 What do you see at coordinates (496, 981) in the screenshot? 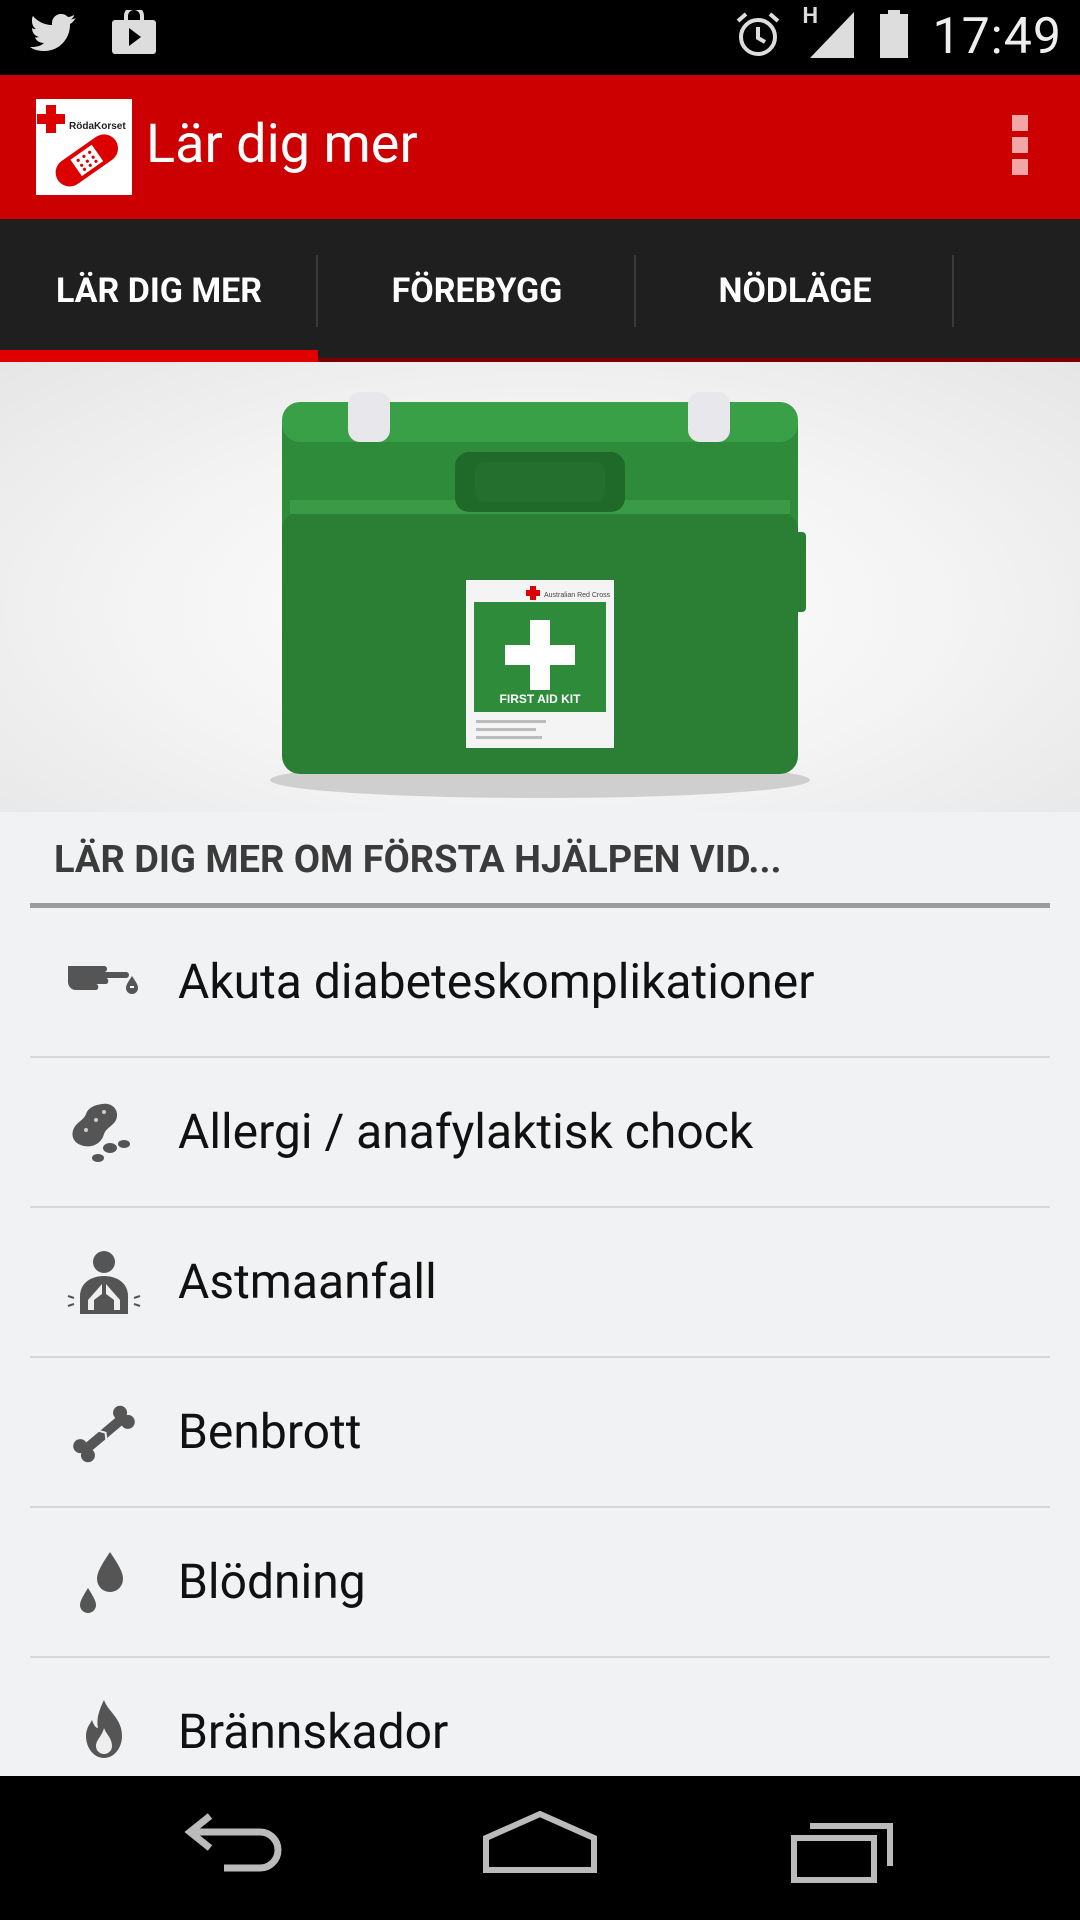
I see `list-item-label: Akuta diabeteskomplikationer` at bounding box center [496, 981].